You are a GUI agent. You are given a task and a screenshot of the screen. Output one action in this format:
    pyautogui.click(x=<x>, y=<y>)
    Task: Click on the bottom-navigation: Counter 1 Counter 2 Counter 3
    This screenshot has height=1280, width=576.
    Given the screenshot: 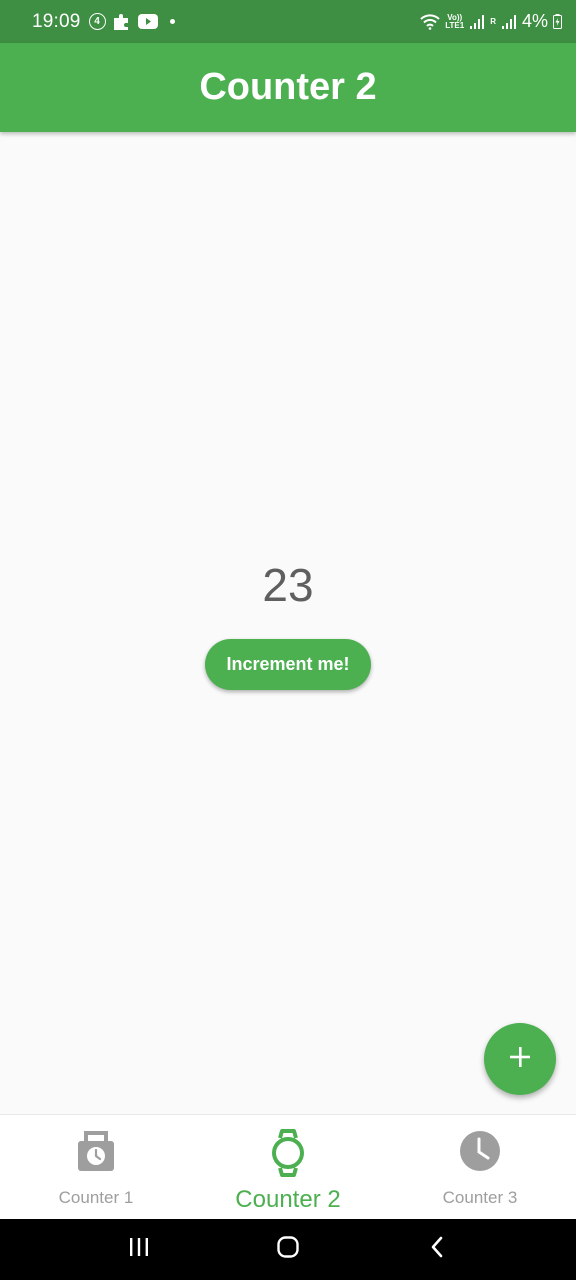 What is the action you would take?
    pyautogui.click(x=288, y=1166)
    